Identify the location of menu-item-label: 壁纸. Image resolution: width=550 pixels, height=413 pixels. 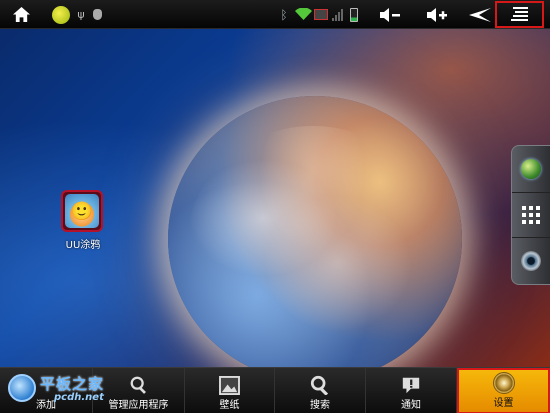
(229, 405).